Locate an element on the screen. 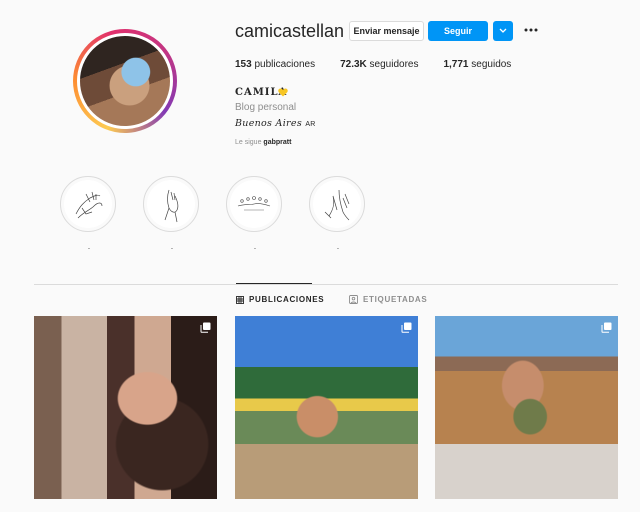  followed-by: Le sigue gabpratt is located at coordinates (263, 142).